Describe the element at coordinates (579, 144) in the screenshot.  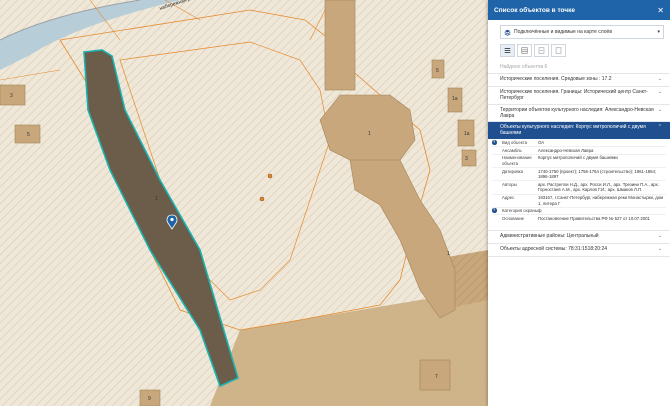
I see `detail-row: ? Вид объекта ОА` at that location.